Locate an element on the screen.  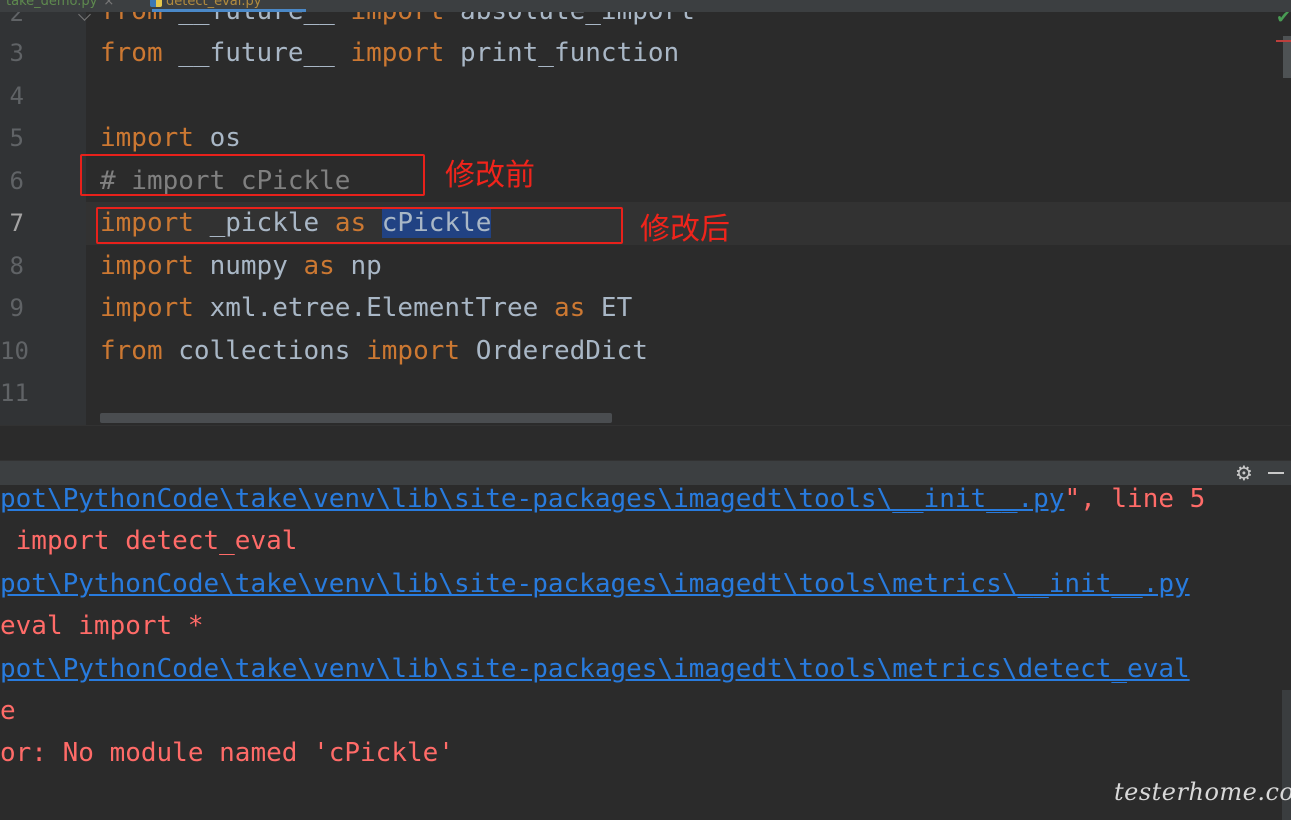
code-line-5: import os is located at coordinates (170, 138).